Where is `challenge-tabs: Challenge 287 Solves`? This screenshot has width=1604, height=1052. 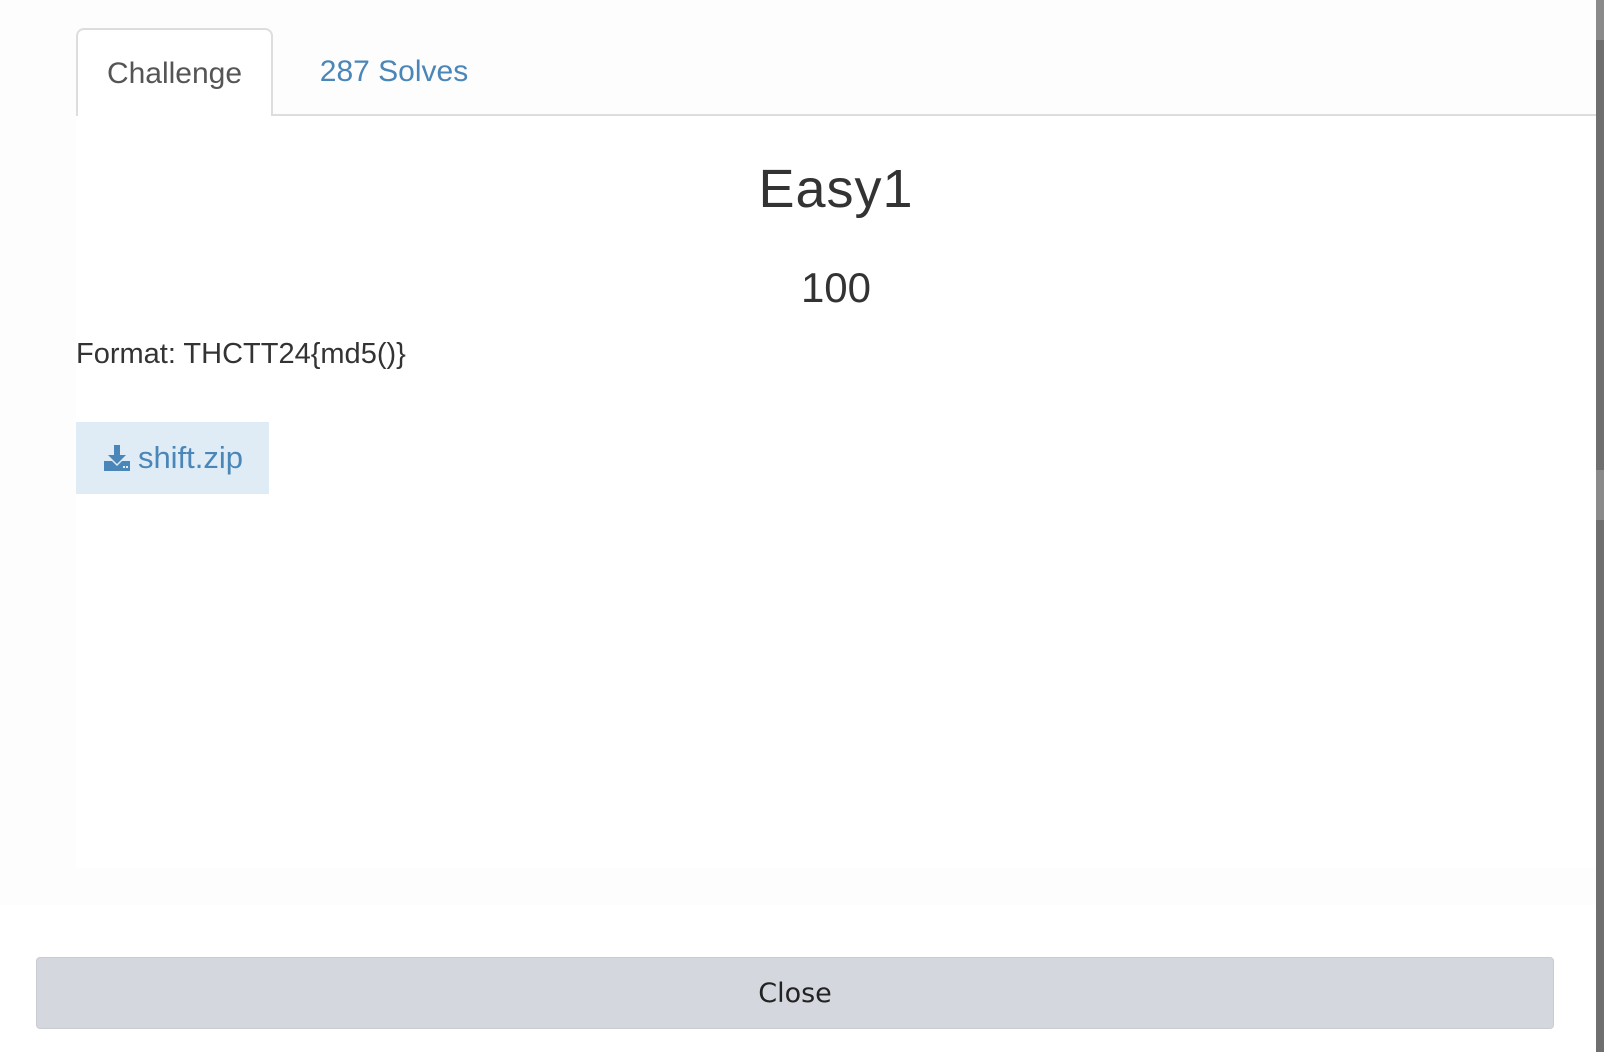
challenge-tabs: Challenge 287 Solves is located at coordinates (836, 73).